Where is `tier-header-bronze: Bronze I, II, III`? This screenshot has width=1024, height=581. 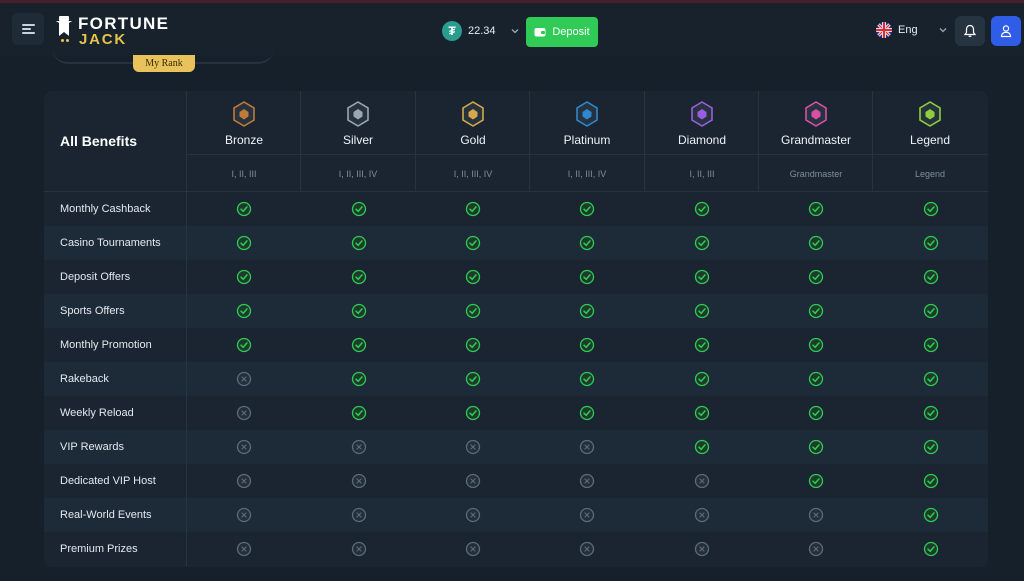
tier-header-bronze: Bronze I, II, III is located at coordinates (244, 141).